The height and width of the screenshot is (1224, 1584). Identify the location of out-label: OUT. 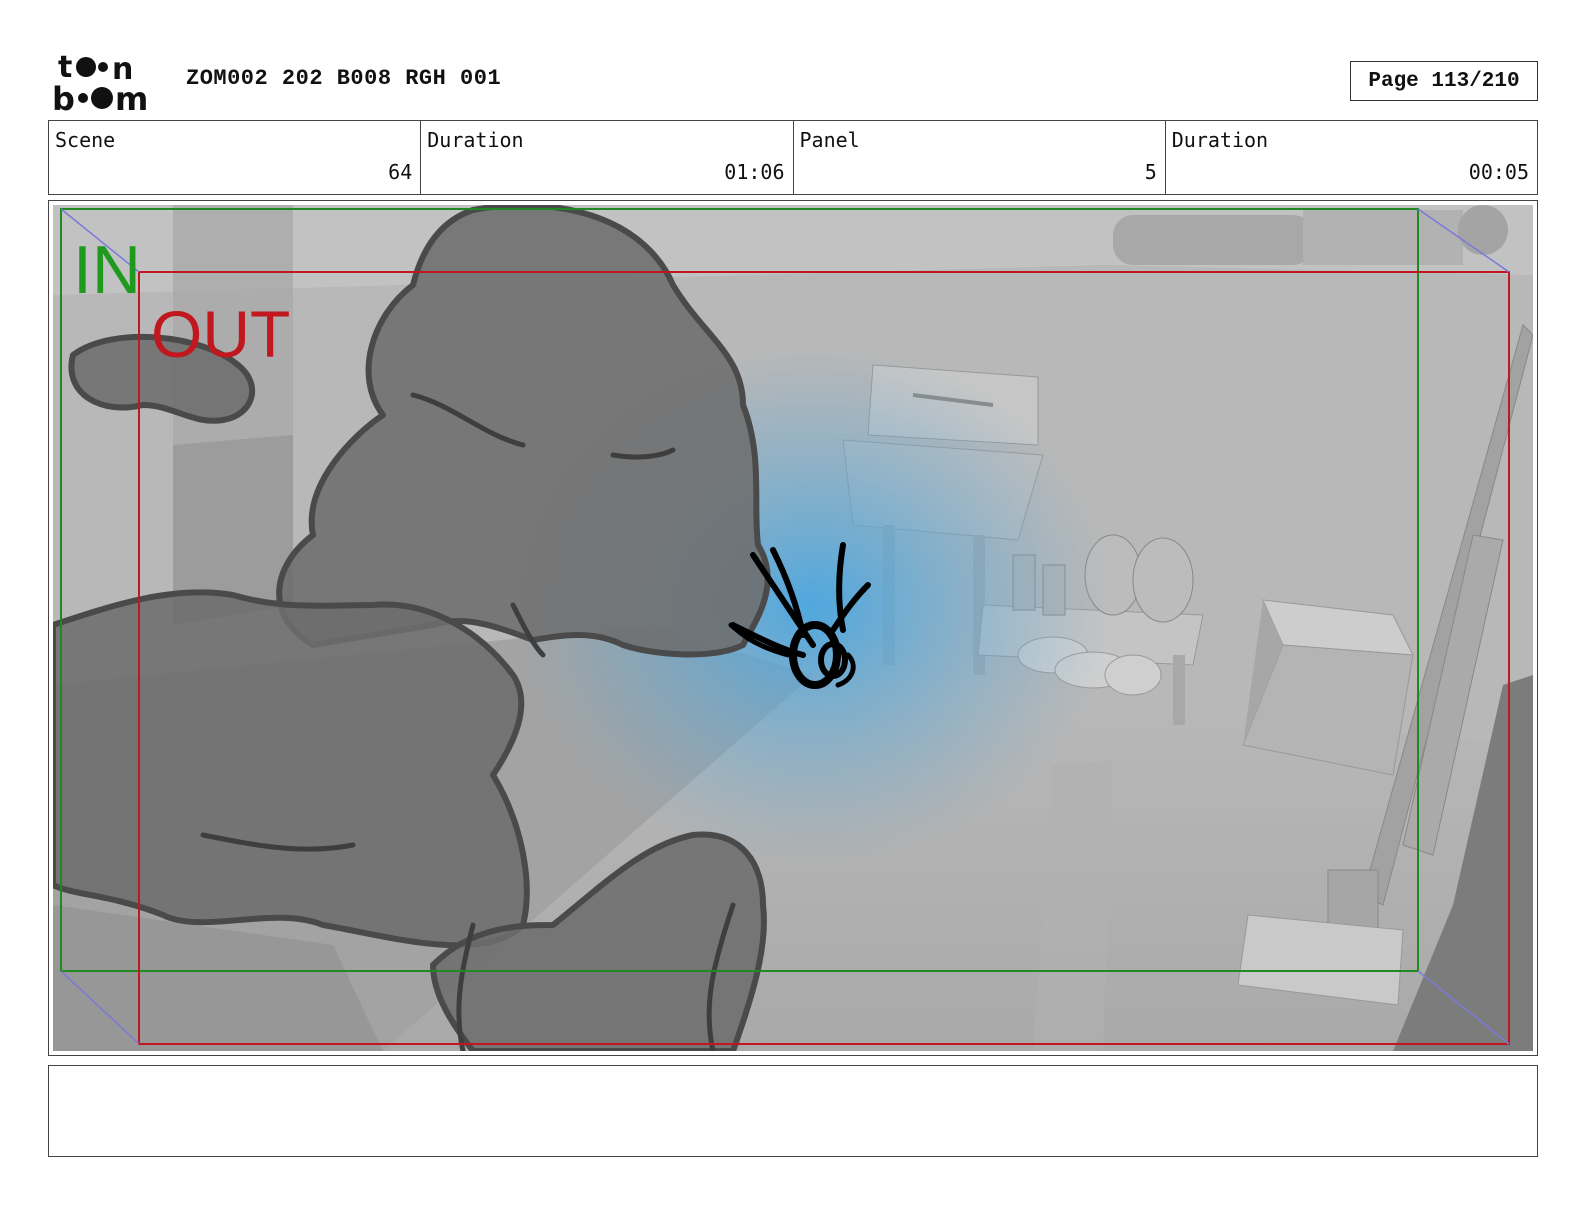
(220, 334).